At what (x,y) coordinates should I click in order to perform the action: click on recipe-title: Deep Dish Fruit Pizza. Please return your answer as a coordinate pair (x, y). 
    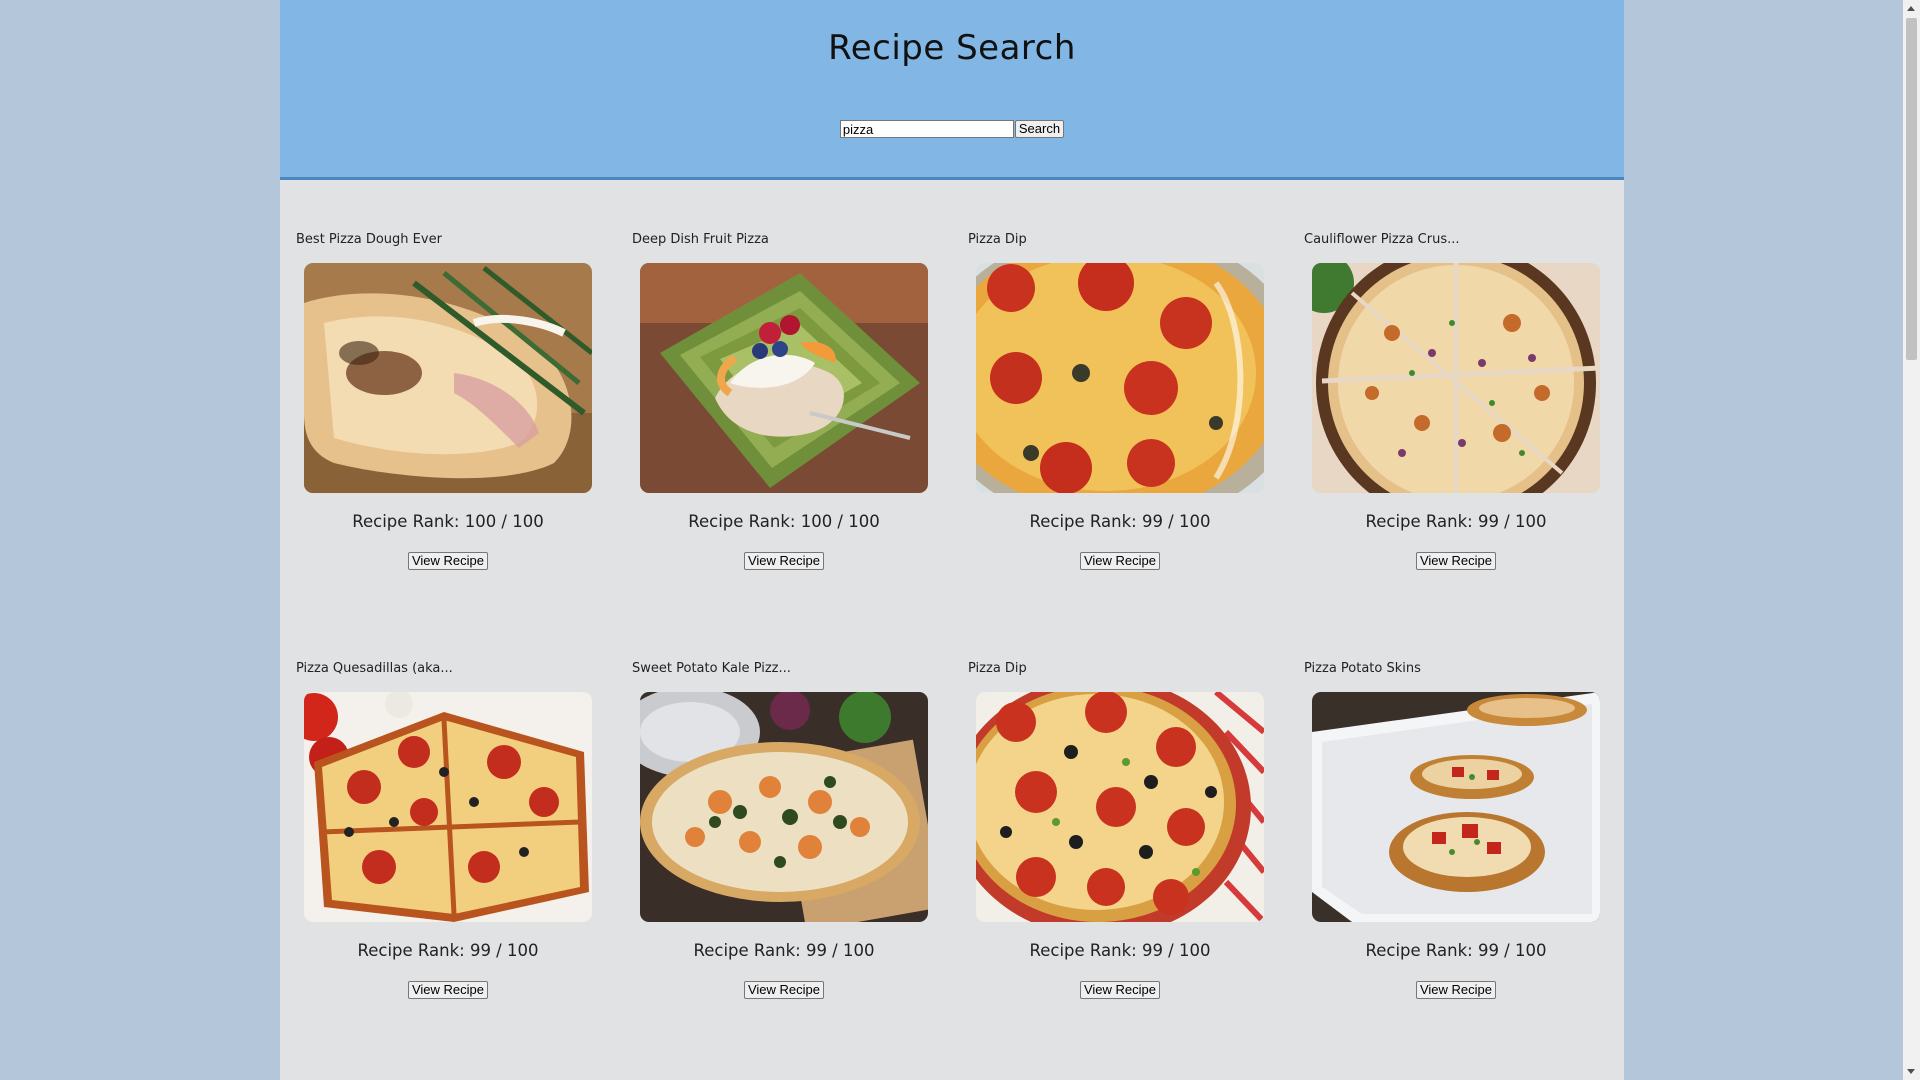
    Looking at the image, I should click on (700, 239).